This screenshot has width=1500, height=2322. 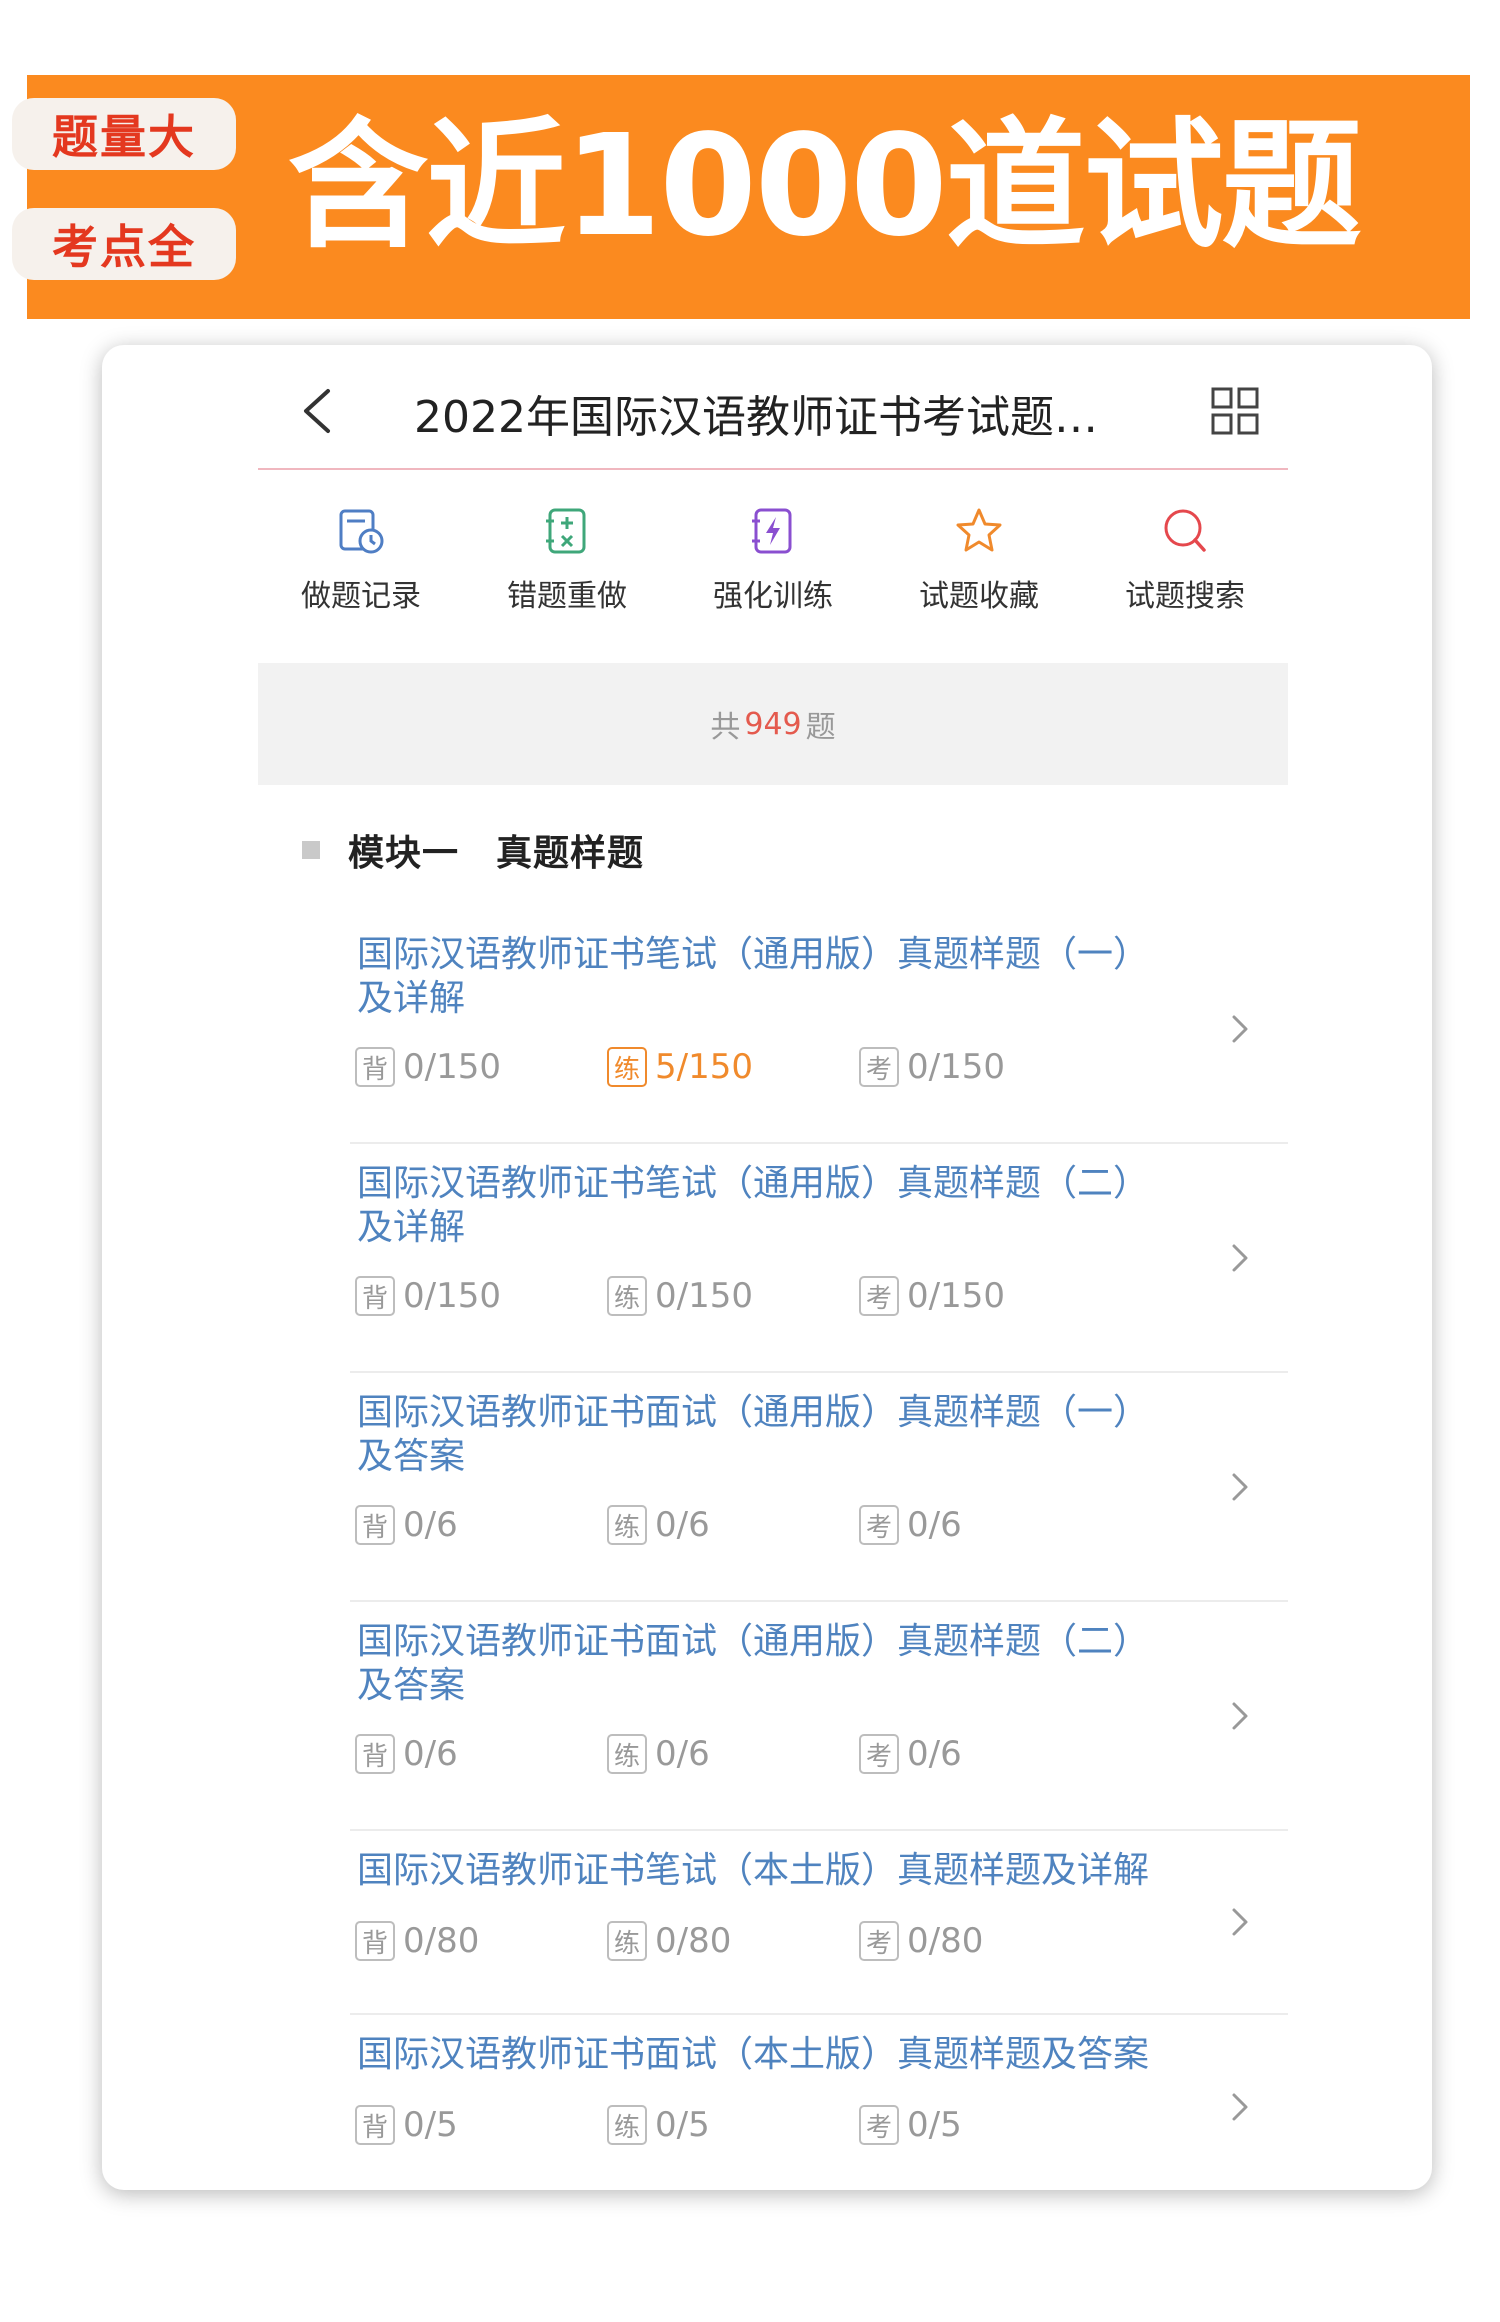 What do you see at coordinates (441, 1941) in the screenshot?
I see `recite-value: 0/80` at bounding box center [441, 1941].